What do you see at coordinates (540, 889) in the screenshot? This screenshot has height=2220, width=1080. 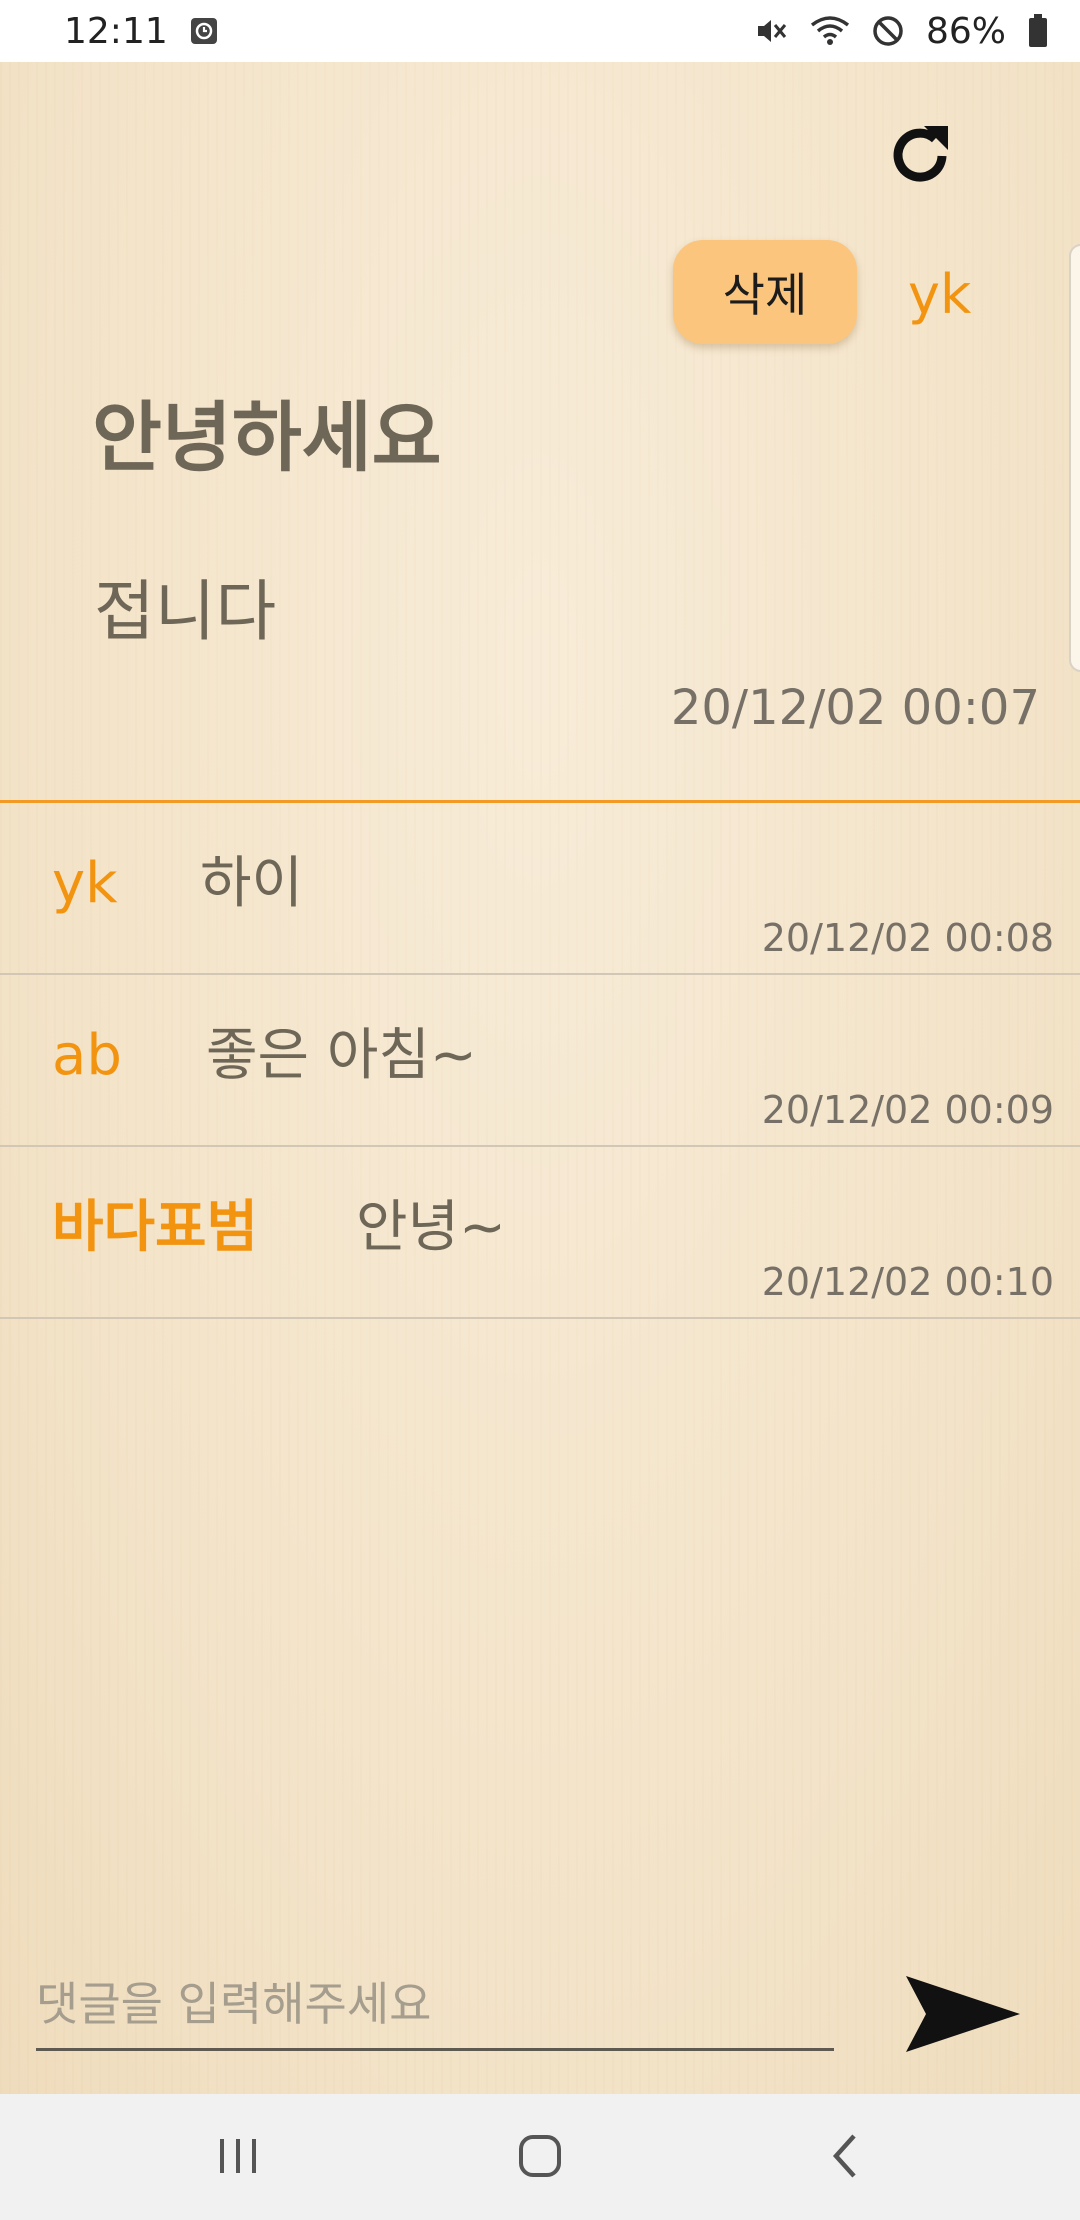 I see `comment-item: yk 하이 20/12/02 00:08` at bounding box center [540, 889].